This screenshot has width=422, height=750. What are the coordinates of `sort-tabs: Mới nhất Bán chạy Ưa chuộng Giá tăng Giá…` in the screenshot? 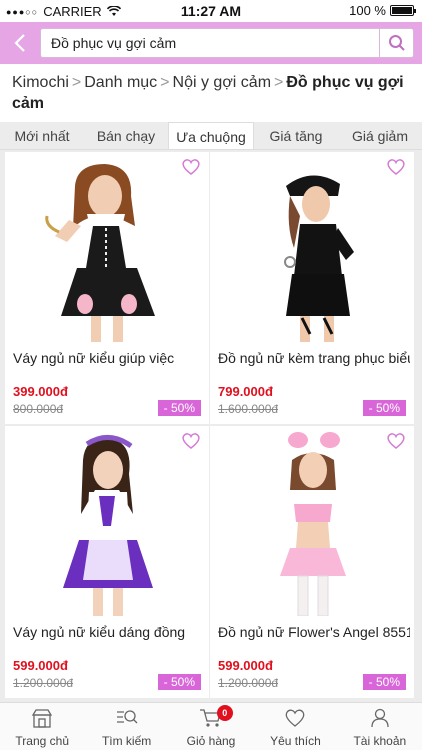 It's located at (211, 136).